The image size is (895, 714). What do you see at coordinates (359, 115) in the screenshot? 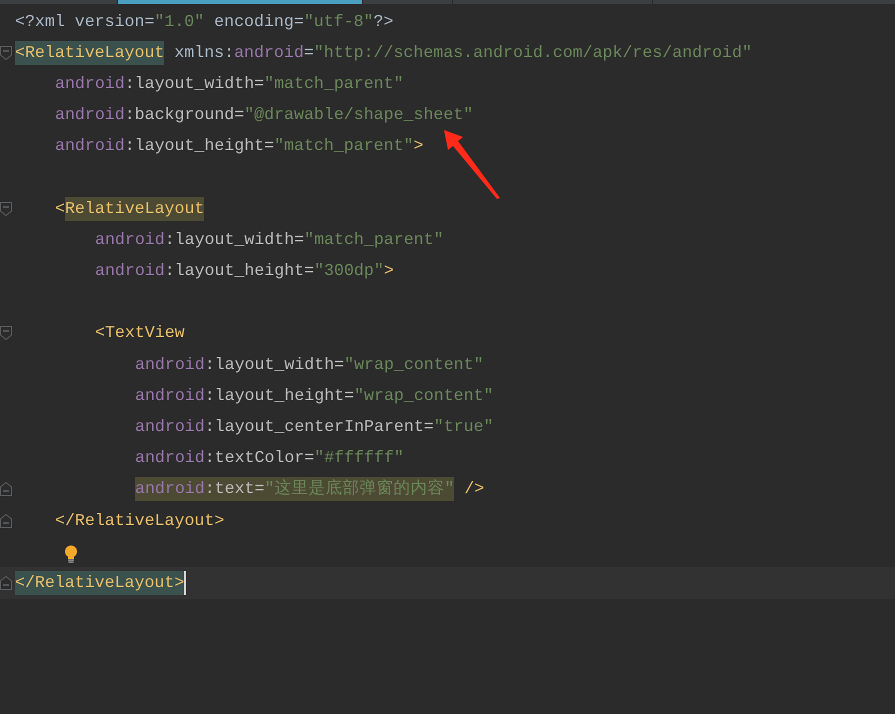
I see `attribute-value: "@drawable/shape_sheet"` at bounding box center [359, 115].